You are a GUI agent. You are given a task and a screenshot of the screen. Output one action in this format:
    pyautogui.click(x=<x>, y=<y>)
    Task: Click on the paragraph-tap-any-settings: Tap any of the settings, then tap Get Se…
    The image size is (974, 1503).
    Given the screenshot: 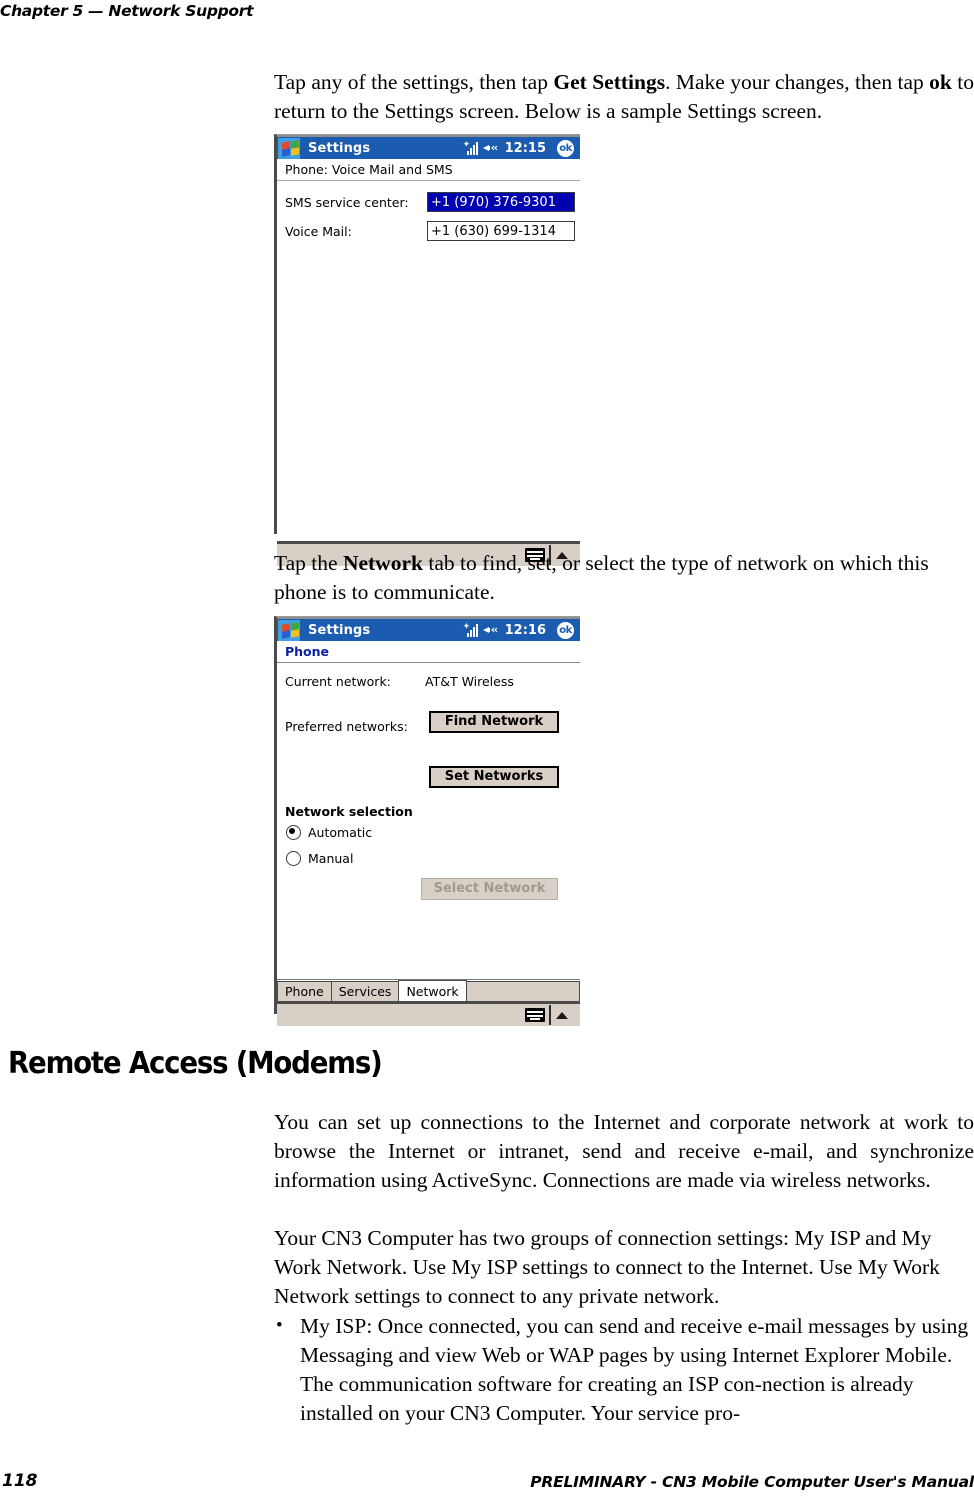 What is the action you would take?
    pyautogui.click(x=624, y=97)
    